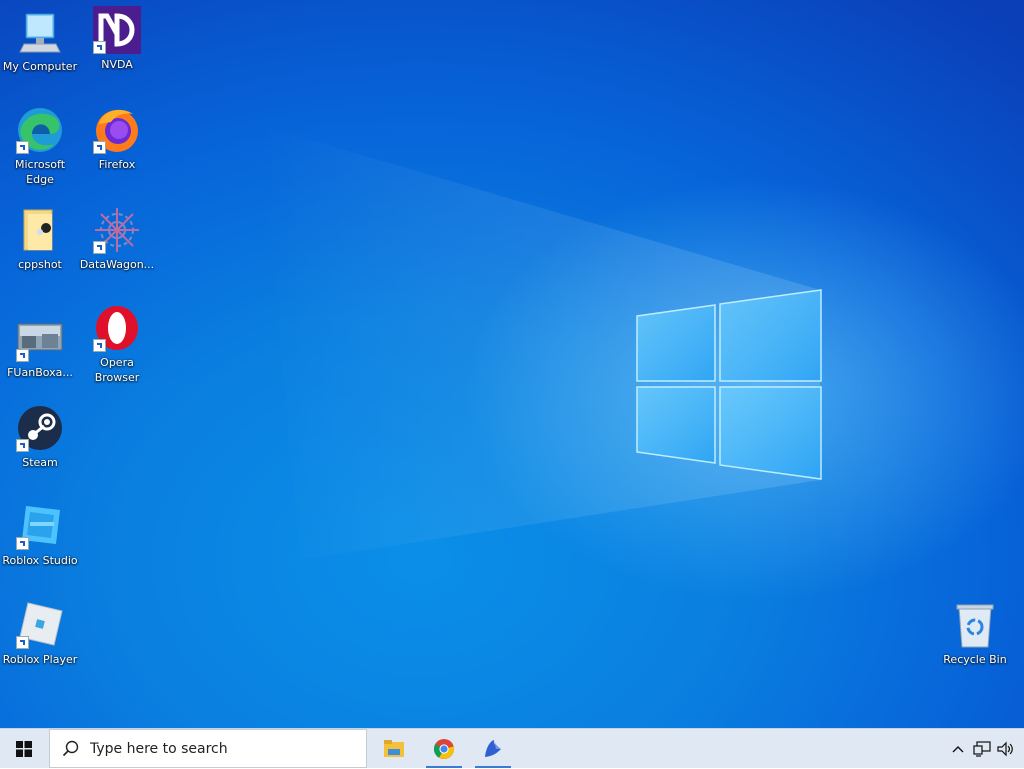 The image size is (1024, 769). What do you see at coordinates (40, 560) in the screenshot?
I see `desktop-icon-label: Roblox Studio` at bounding box center [40, 560].